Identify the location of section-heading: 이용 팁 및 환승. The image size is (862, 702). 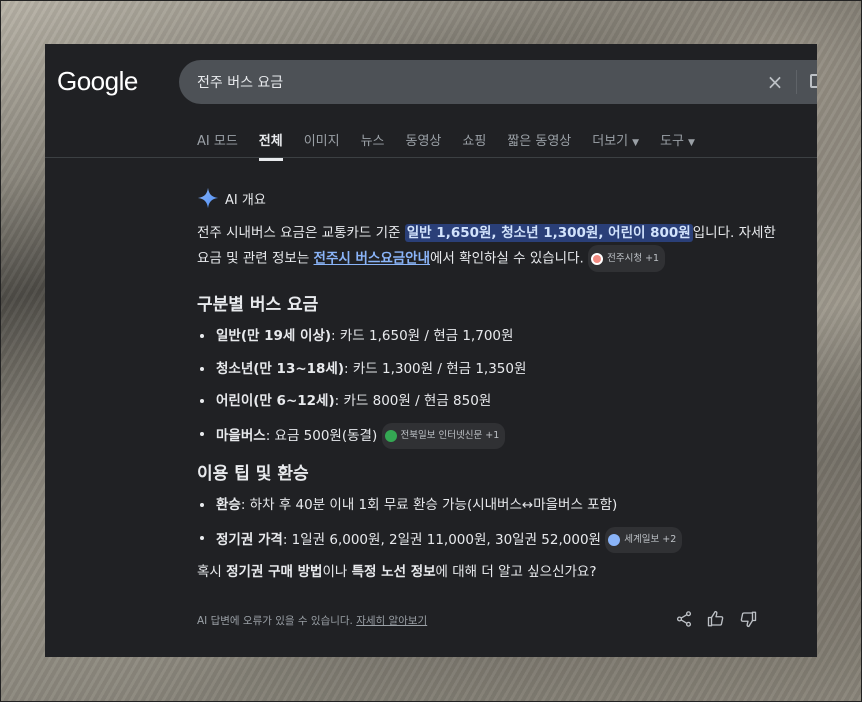
(253, 474).